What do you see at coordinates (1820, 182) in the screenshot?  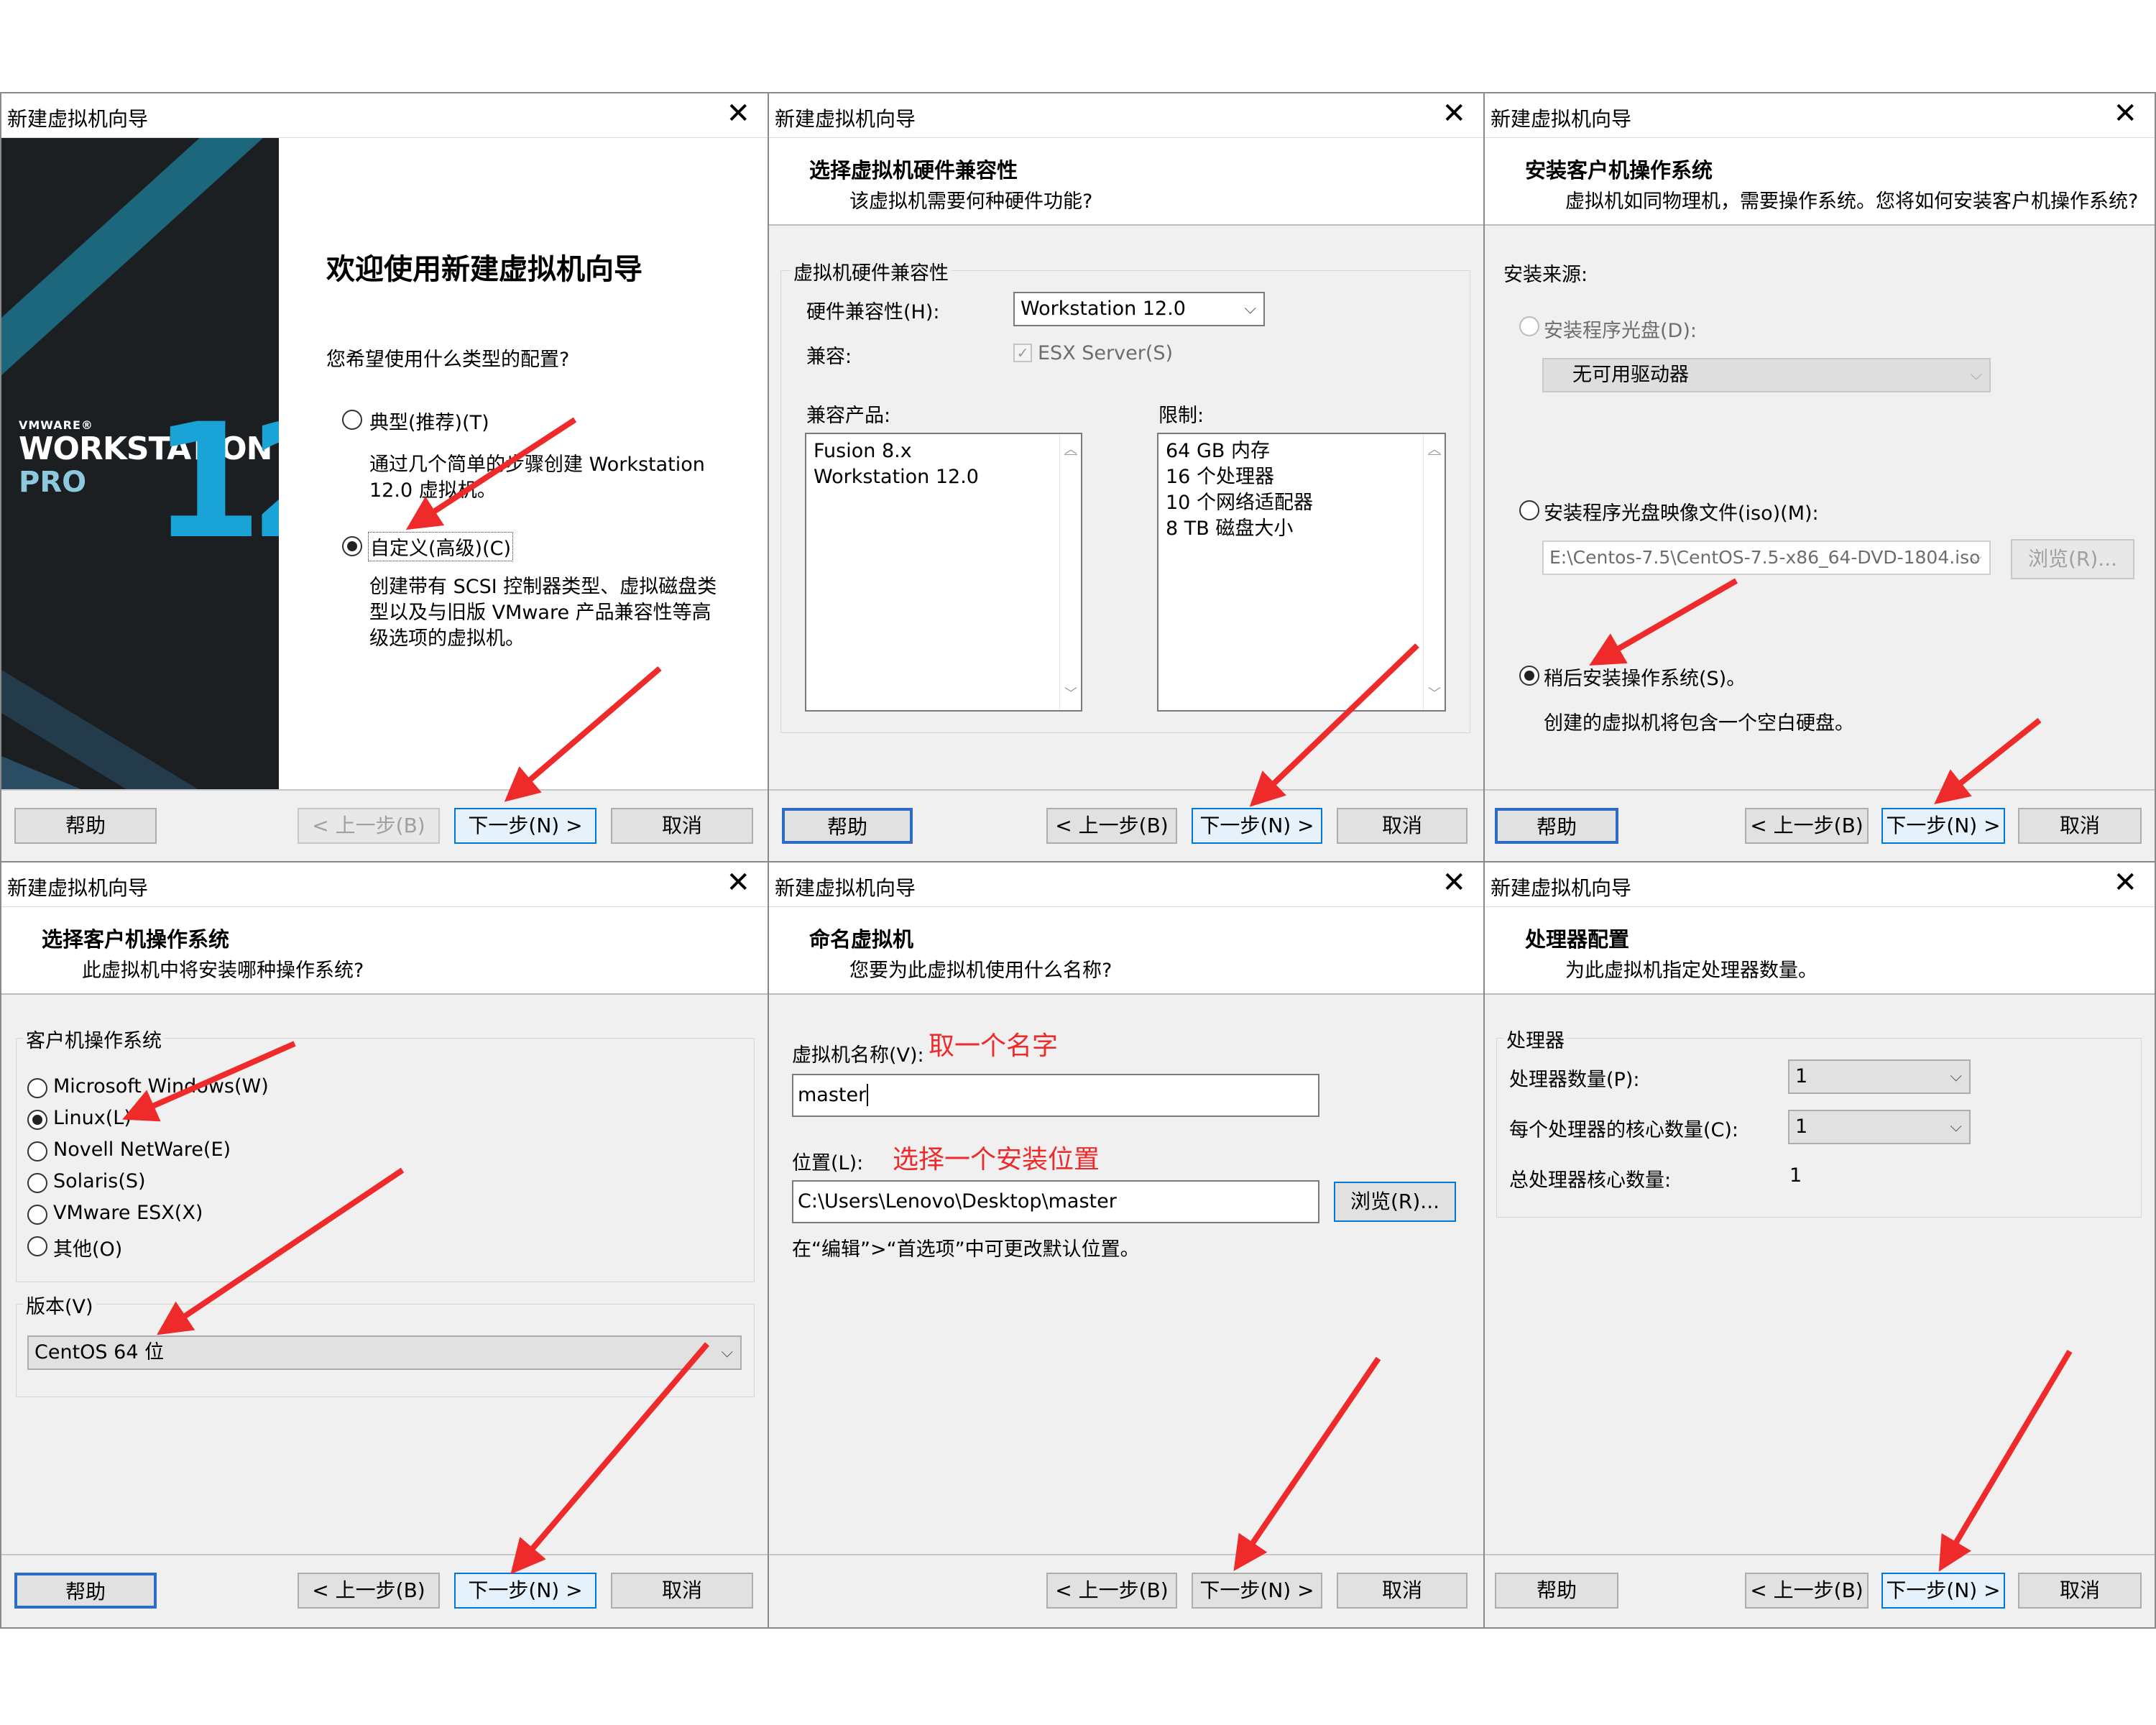 I see `step-header: 安装客户机操作系统 虚拟机如同物理机，需要操作系统。您将如何安装客户机操作系统?` at bounding box center [1820, 182].